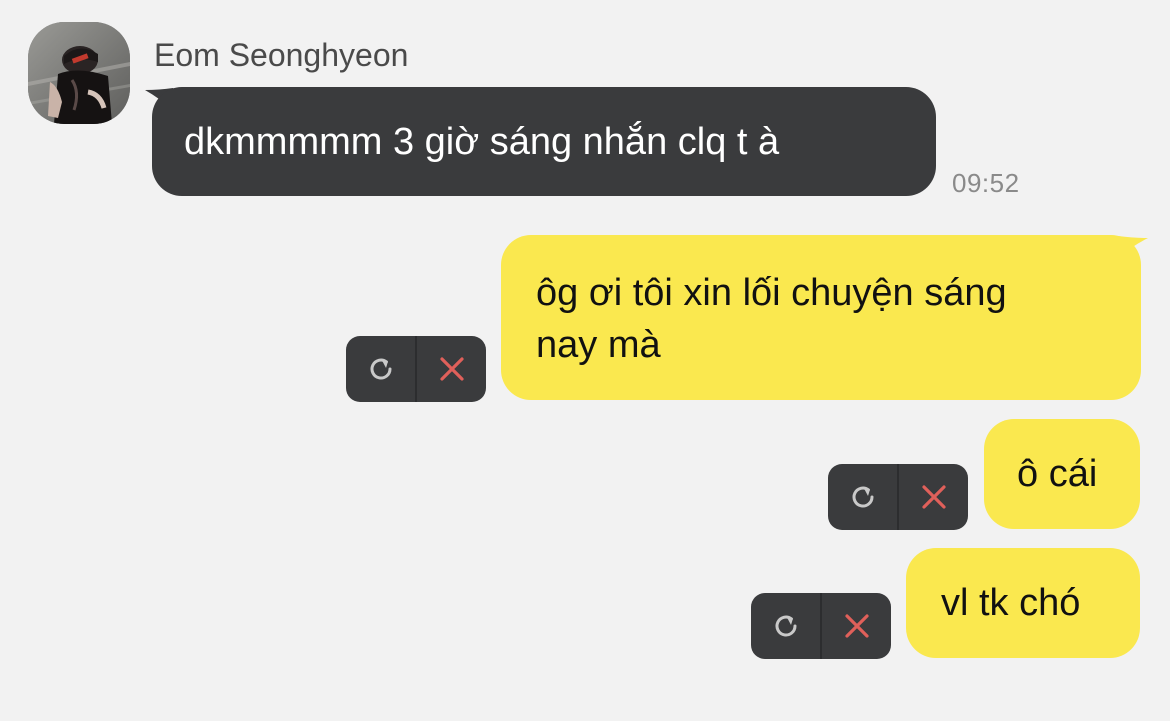  Describe the element at coordinates (1057, 474) in the screenshot. I see `outgoing-message-text: ô cái` at that location.